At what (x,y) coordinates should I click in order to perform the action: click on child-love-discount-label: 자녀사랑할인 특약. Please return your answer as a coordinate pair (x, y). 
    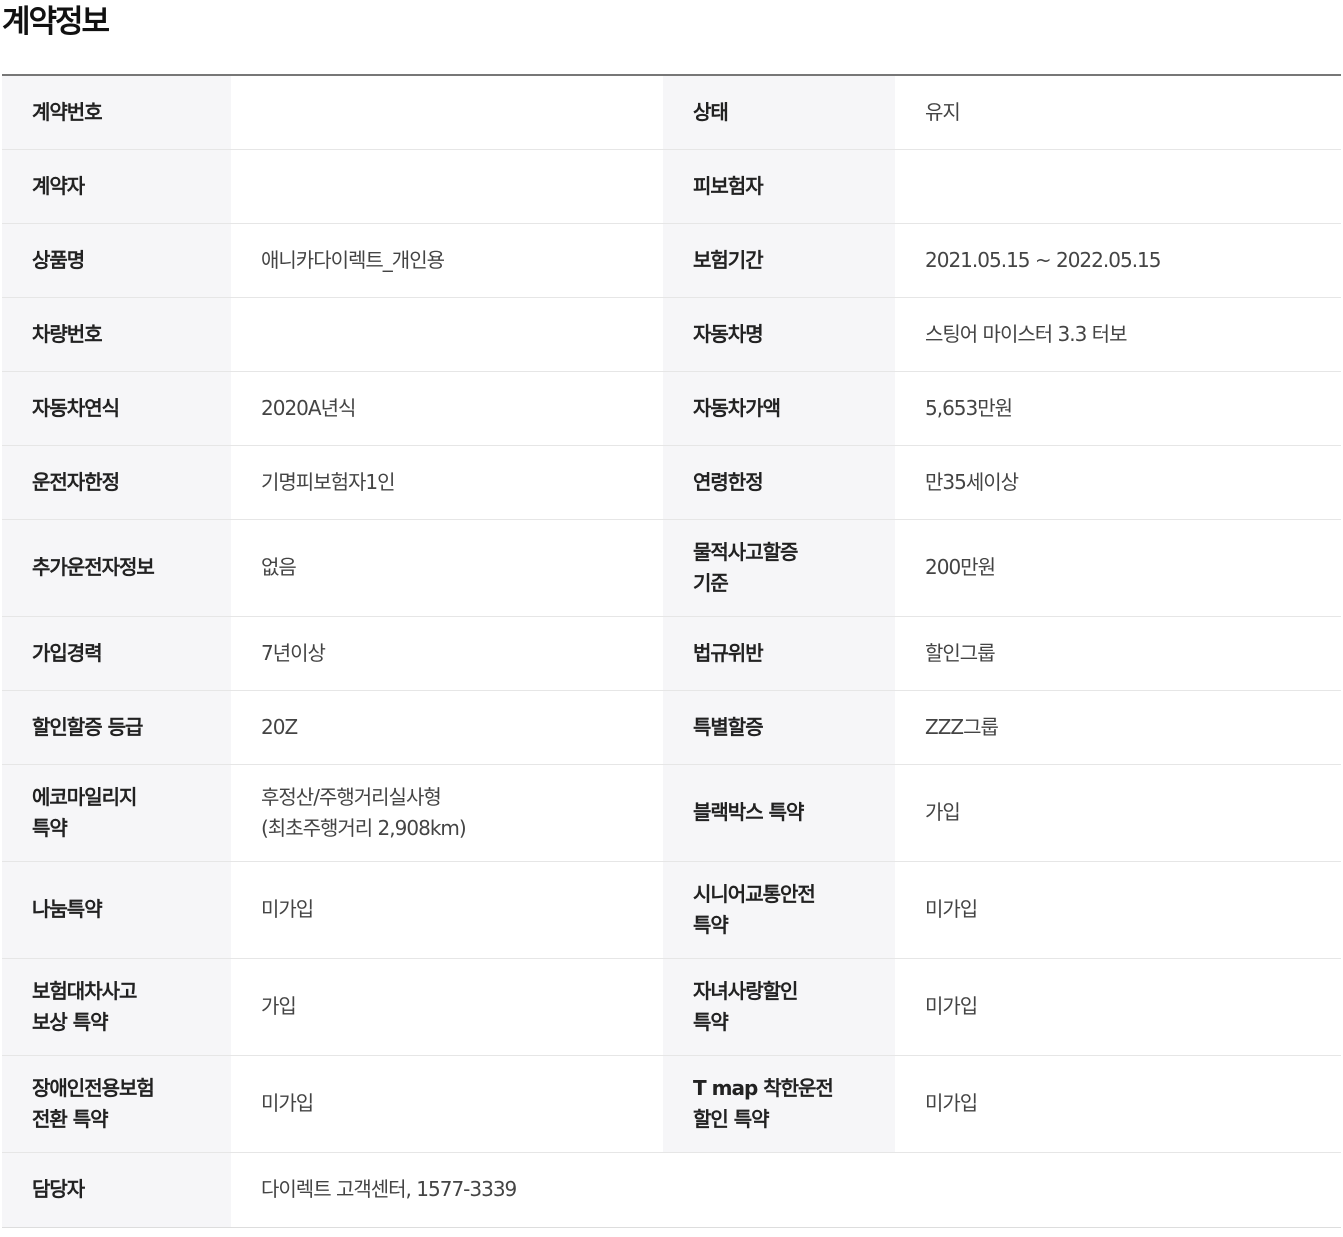
    Looking at the image, I should click on (779, 1006).